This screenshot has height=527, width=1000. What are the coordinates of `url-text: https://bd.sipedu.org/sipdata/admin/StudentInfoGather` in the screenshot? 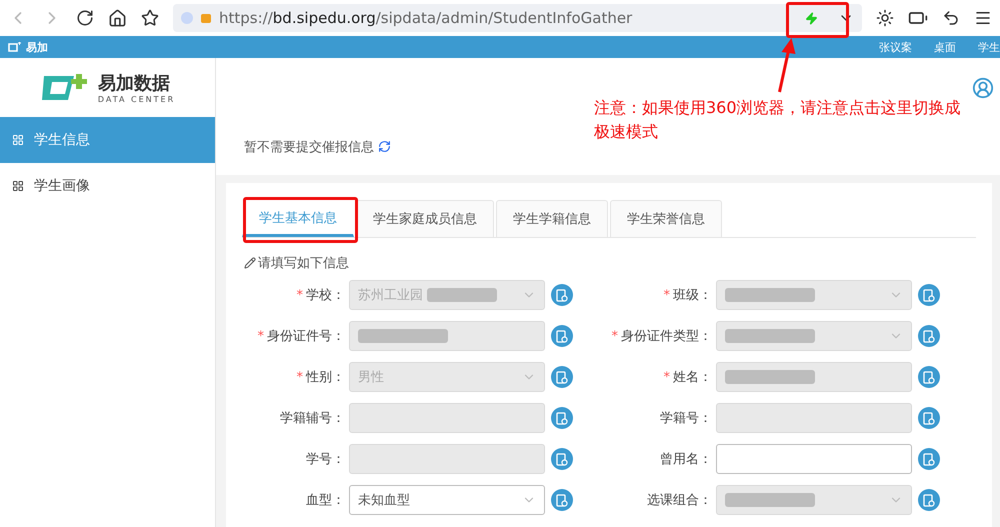 It's located at (426, 18).